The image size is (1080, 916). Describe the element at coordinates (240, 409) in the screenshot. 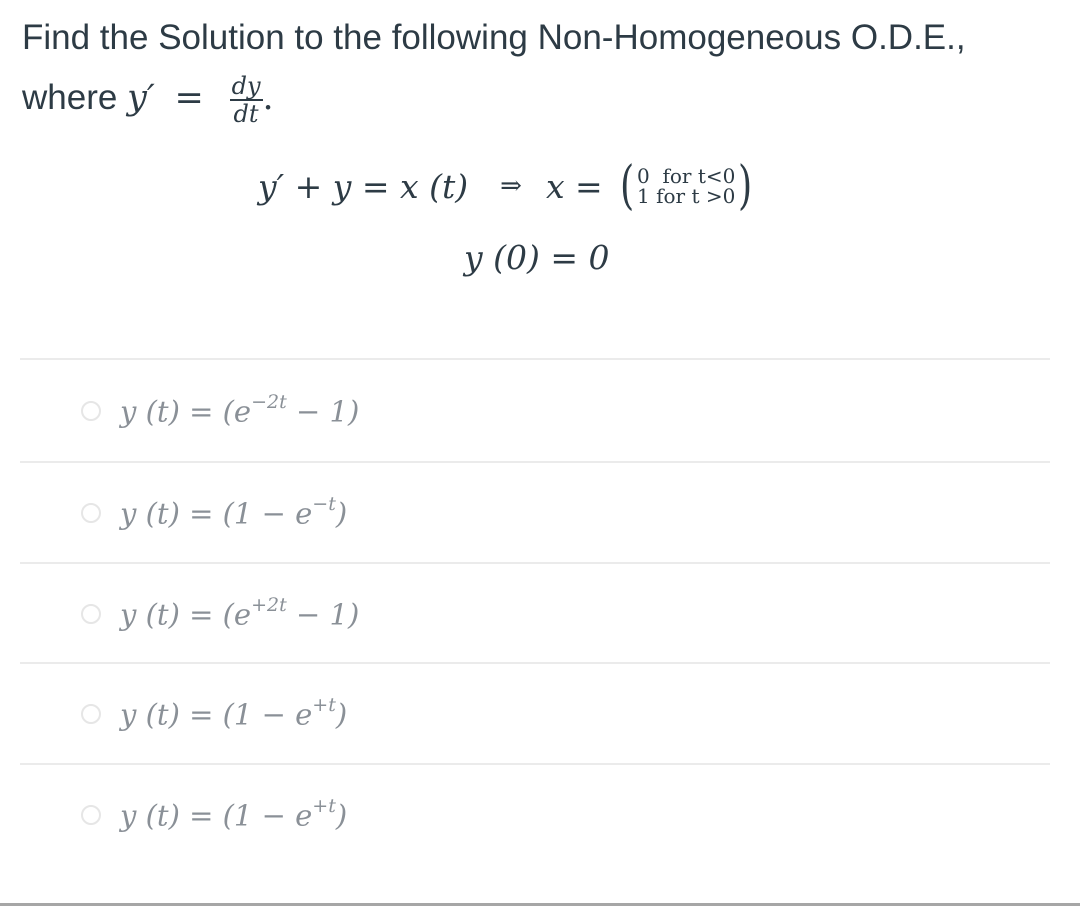

I see `answer-text: y (t) = (e−2t − 1)` at that location.